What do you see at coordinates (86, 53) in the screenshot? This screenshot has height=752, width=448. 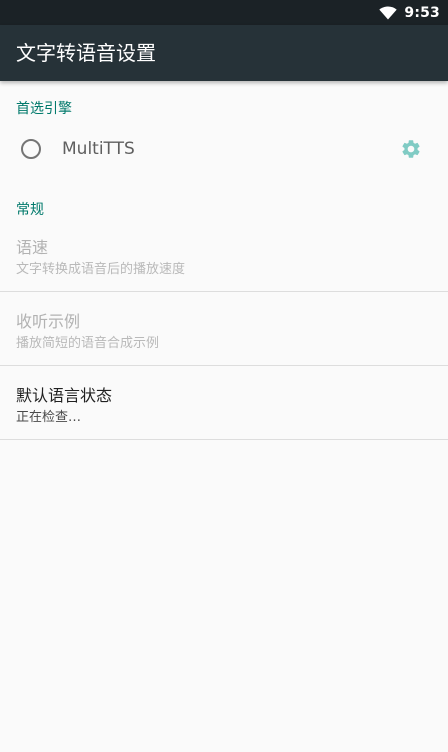 I see `page-title: 文字转语音设置` at bounding box center [86, 53].